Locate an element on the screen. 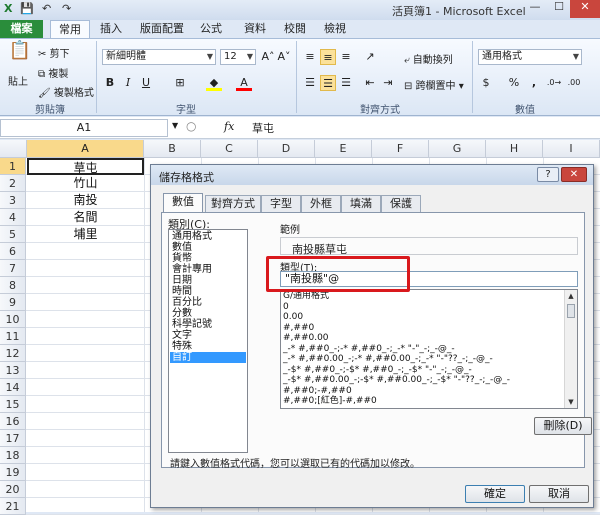 The width and height of the screenshot is (600, 515). cell: 埔里 is located at coordinates (85, 234).